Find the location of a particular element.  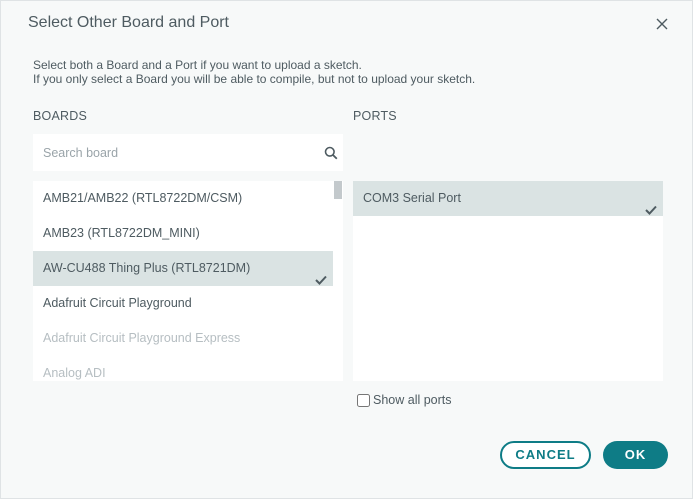

board-item: AMB23 (RTL8722DM_MINI) is located at coordinates (183, 233).